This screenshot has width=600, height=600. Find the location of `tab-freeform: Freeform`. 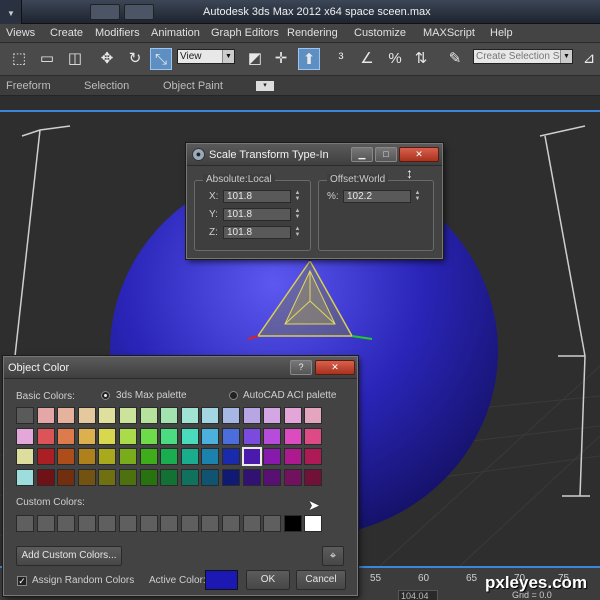

tab-freeform: Freeform is located at coordinates (28, 86).